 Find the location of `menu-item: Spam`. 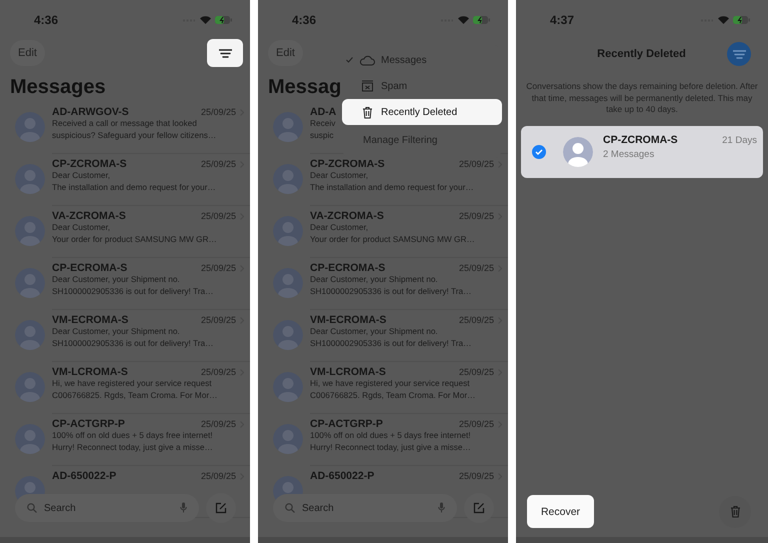

menu-item: Spam is located at coordinates (422, 86).